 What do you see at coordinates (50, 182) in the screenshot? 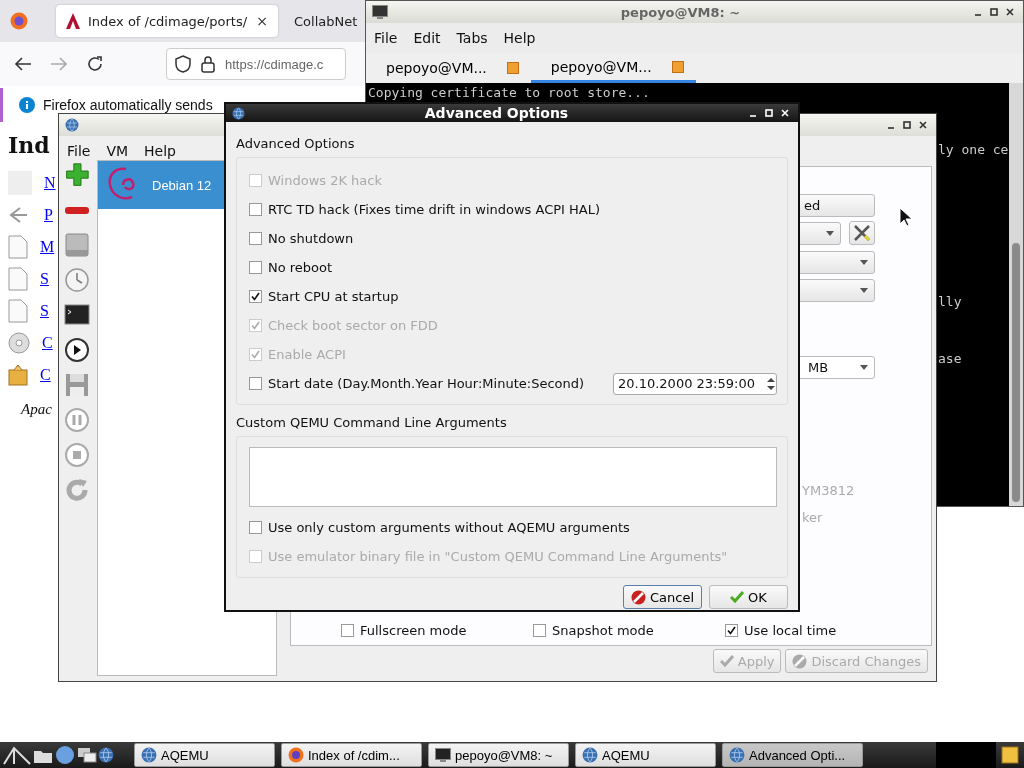
I see `directory-link: N` at bounding box center [50, 182].